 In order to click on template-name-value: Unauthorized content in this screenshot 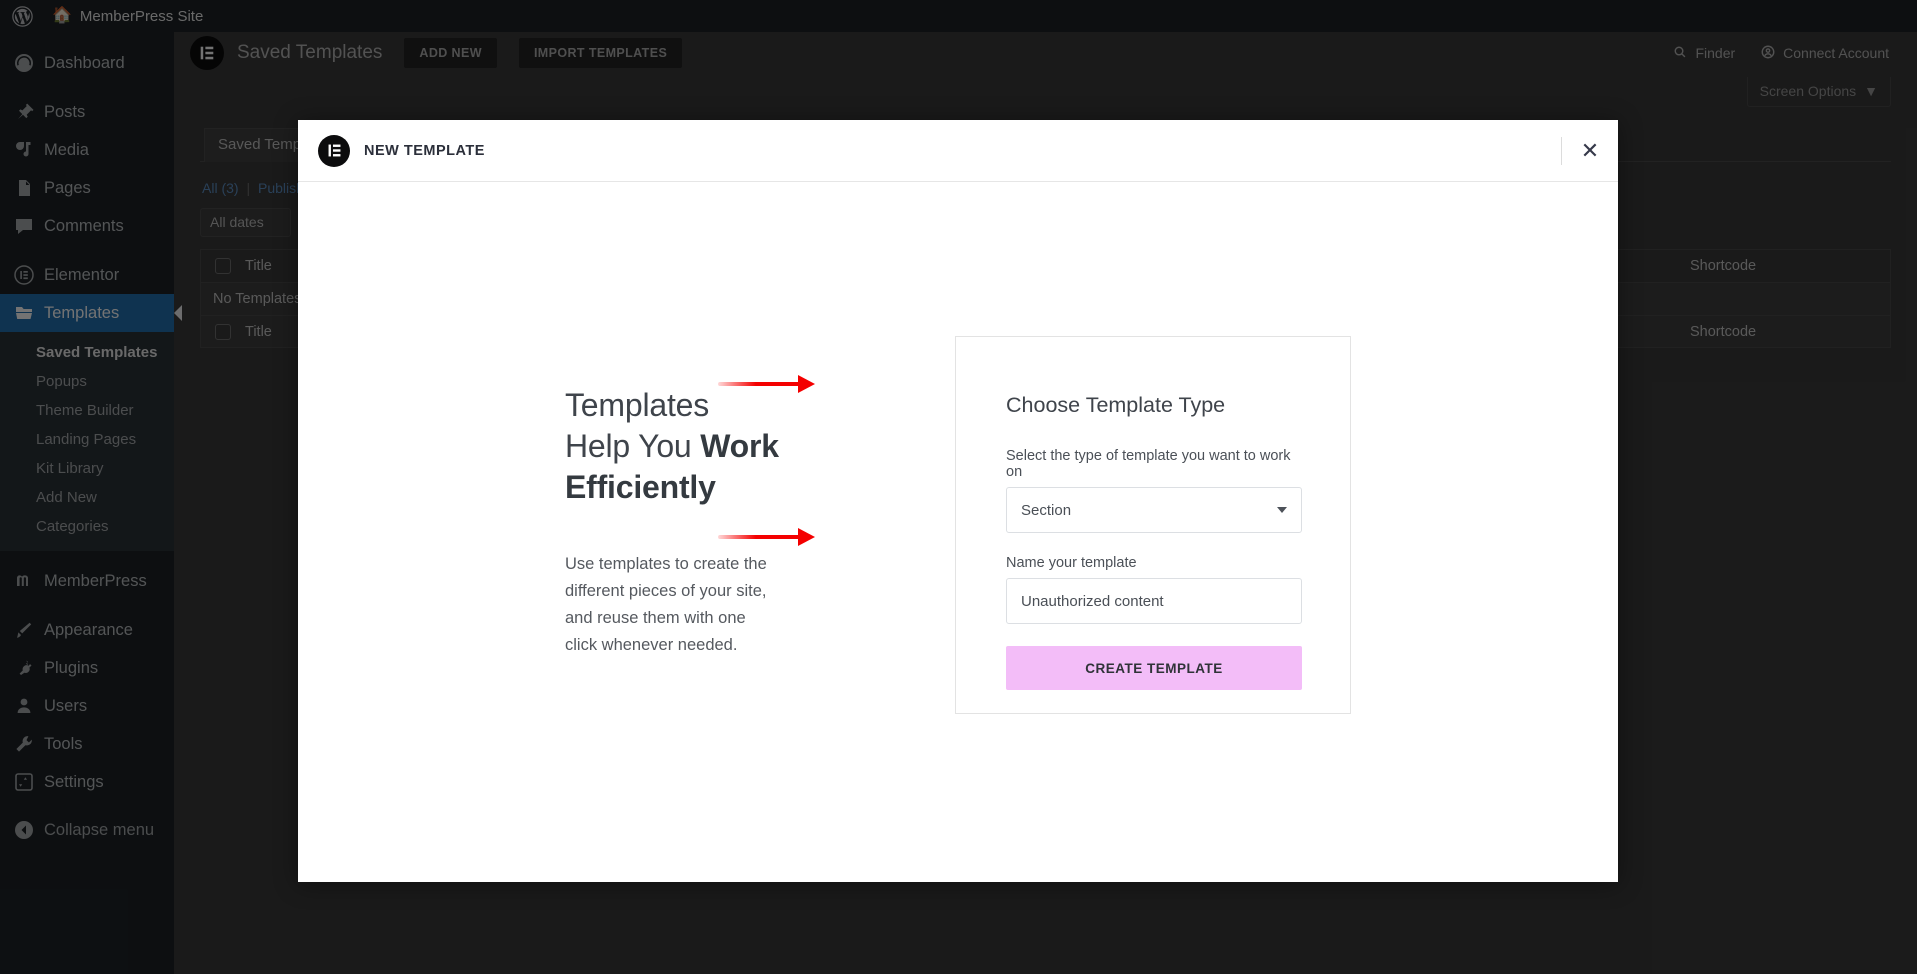, I will do `click(1092, 601)`.